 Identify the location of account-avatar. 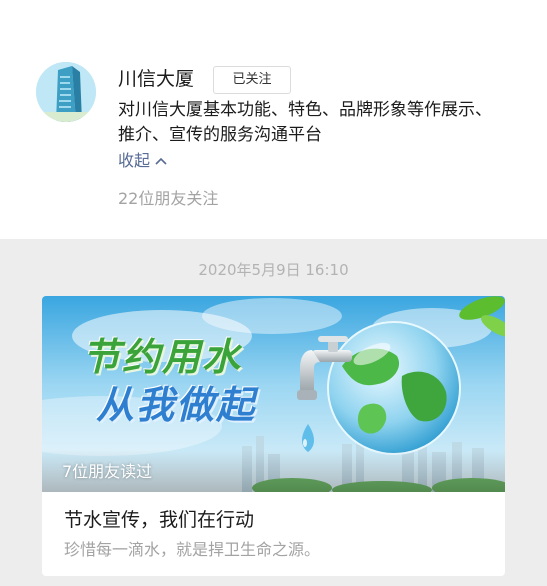
(66, 92).